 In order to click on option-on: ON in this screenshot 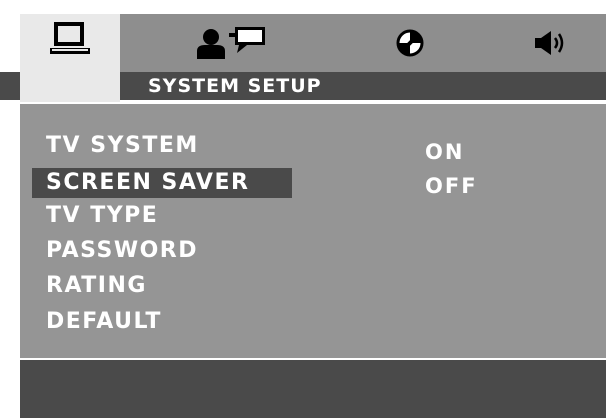, I will do `click(444, 152)`.